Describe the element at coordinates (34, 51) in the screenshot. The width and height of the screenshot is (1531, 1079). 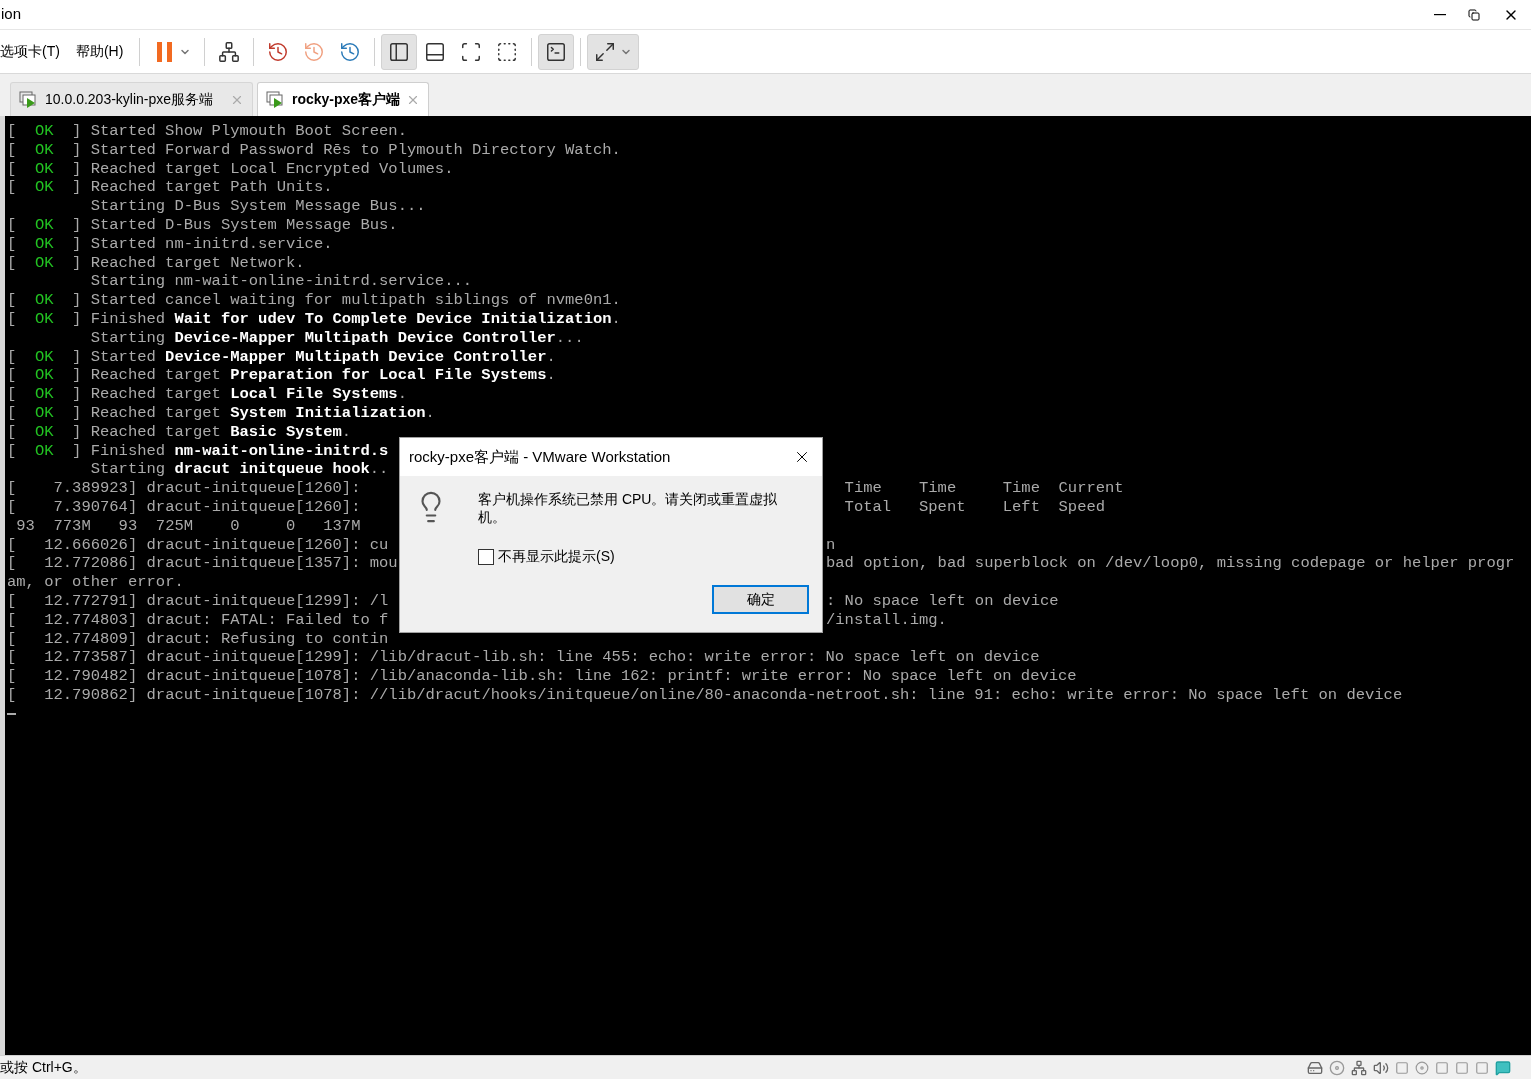
I see `menu-item: 选项卡(T)` at that location.